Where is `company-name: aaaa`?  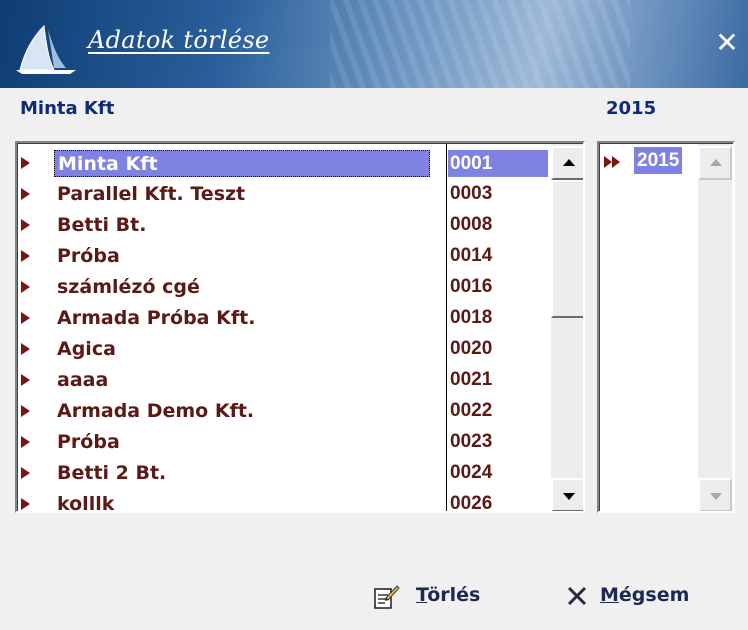
company-name: aaaa is located at coordinates (83, 380).